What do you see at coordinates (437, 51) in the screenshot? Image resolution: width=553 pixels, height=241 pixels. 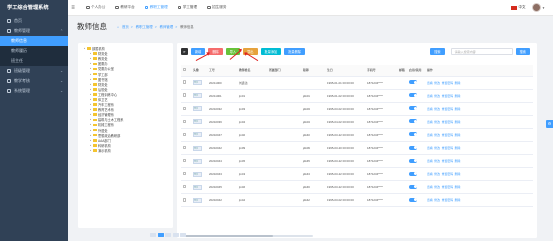 I see `search-prefix-button: 搜索` at bounding box center [437, 51].